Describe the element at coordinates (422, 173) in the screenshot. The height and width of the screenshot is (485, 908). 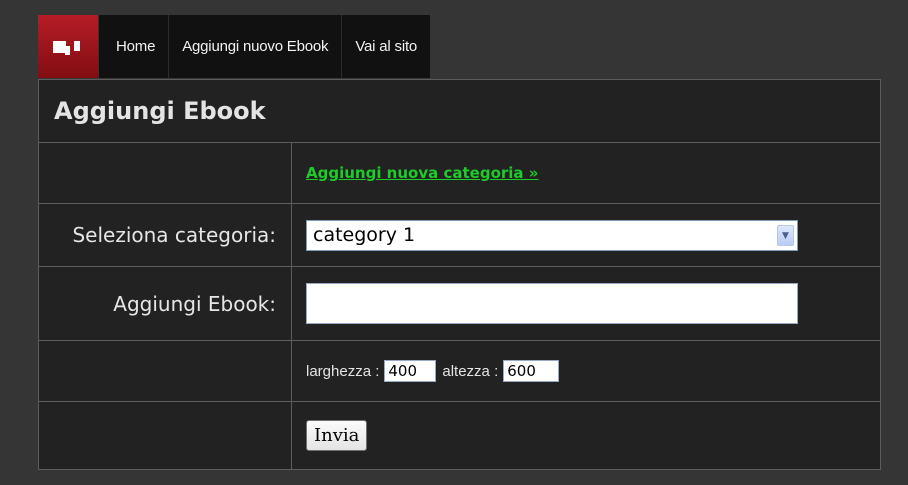
I see `add-category-link: Aggiungi nuova categoria »` at that location.